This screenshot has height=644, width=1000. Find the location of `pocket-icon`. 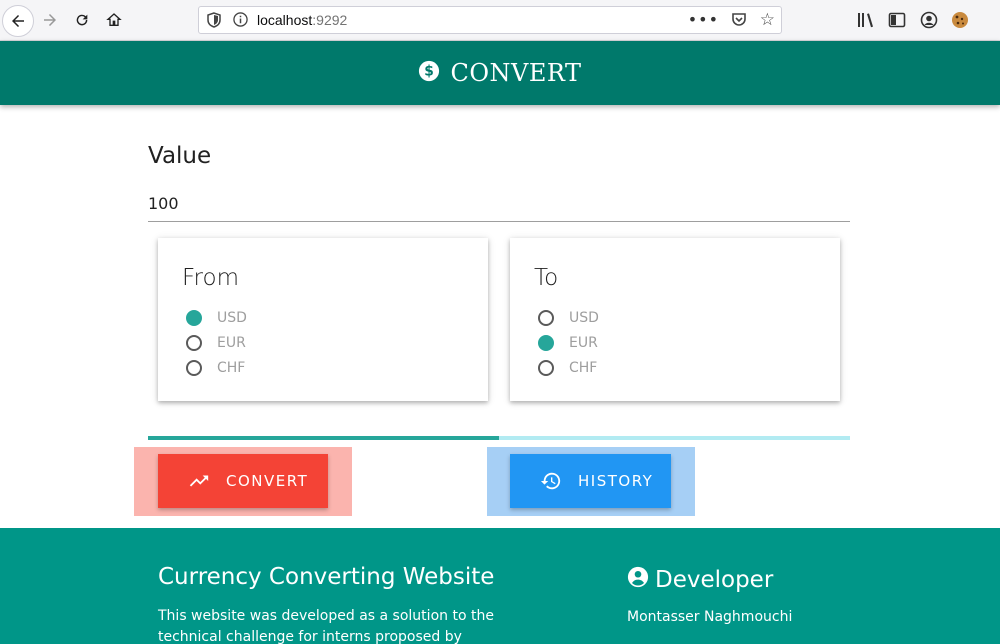

pocket-icon is located at coordinates (739, 22).